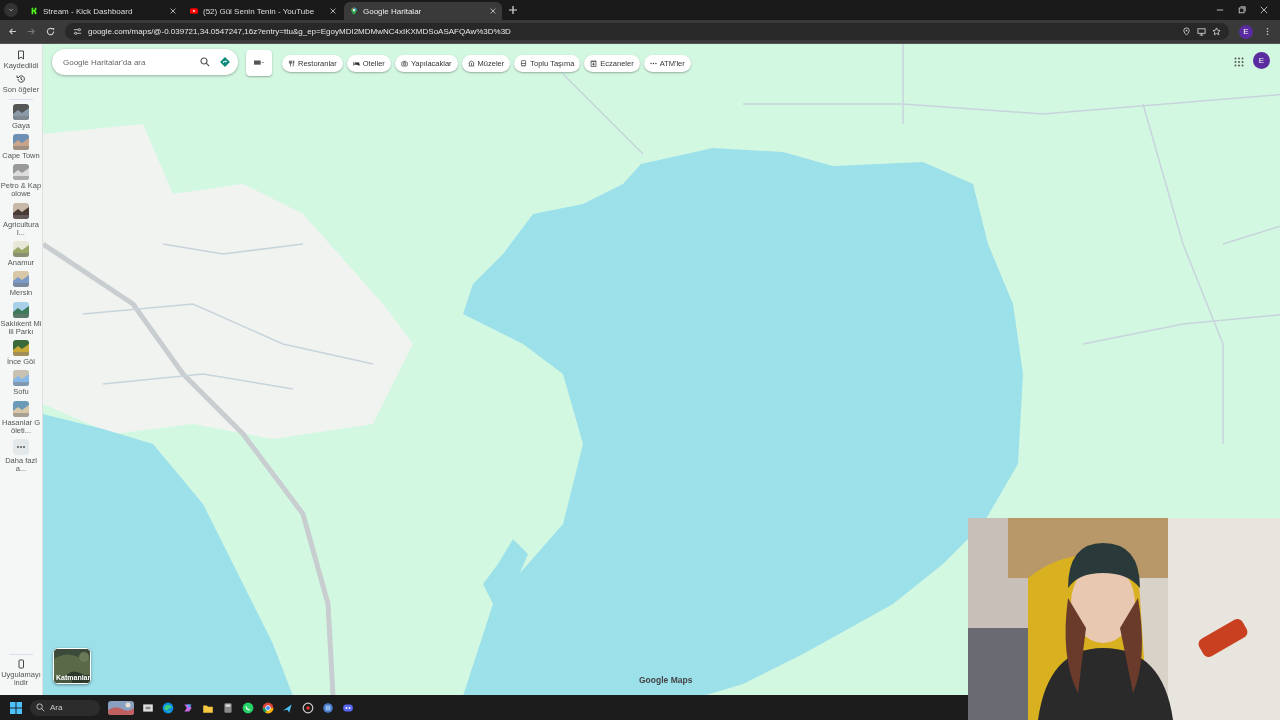 Image resolution: width=1280 pixels, height=720 pixels. Describe the element at coordinates (328, 707) in the screenshot. I see `app-icon` at that location.